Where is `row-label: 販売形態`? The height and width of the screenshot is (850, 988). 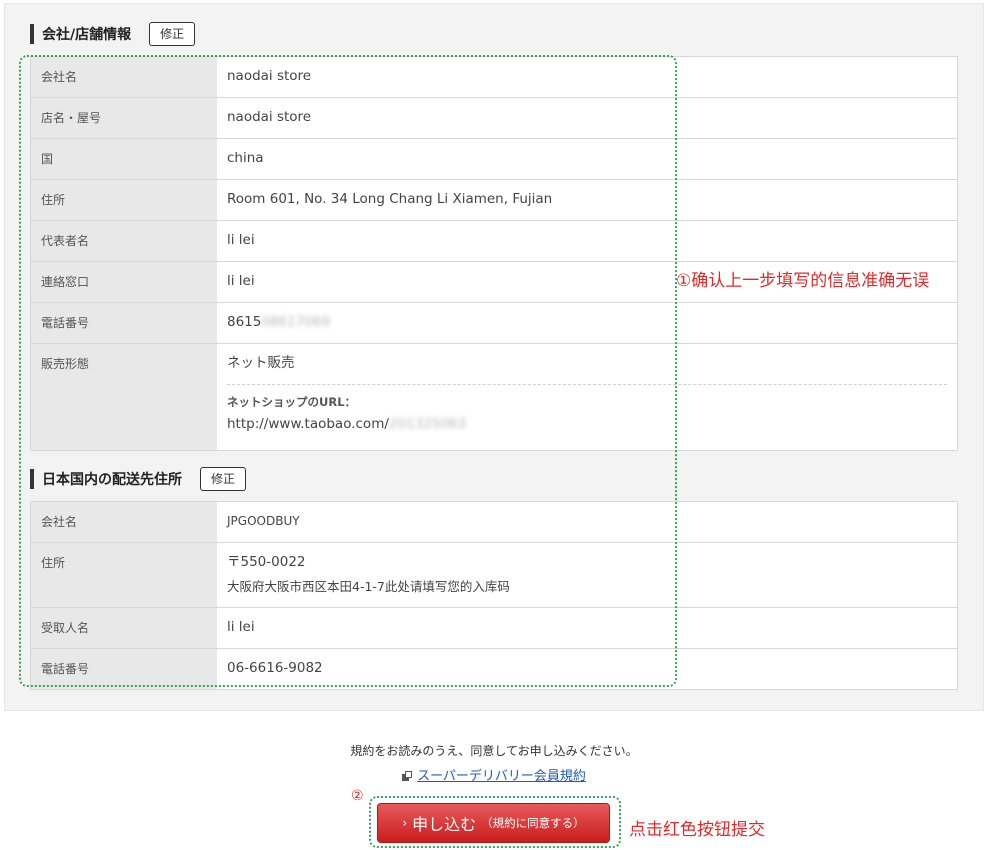 row-label: 販売形態 is located at coordinates (124, 397).